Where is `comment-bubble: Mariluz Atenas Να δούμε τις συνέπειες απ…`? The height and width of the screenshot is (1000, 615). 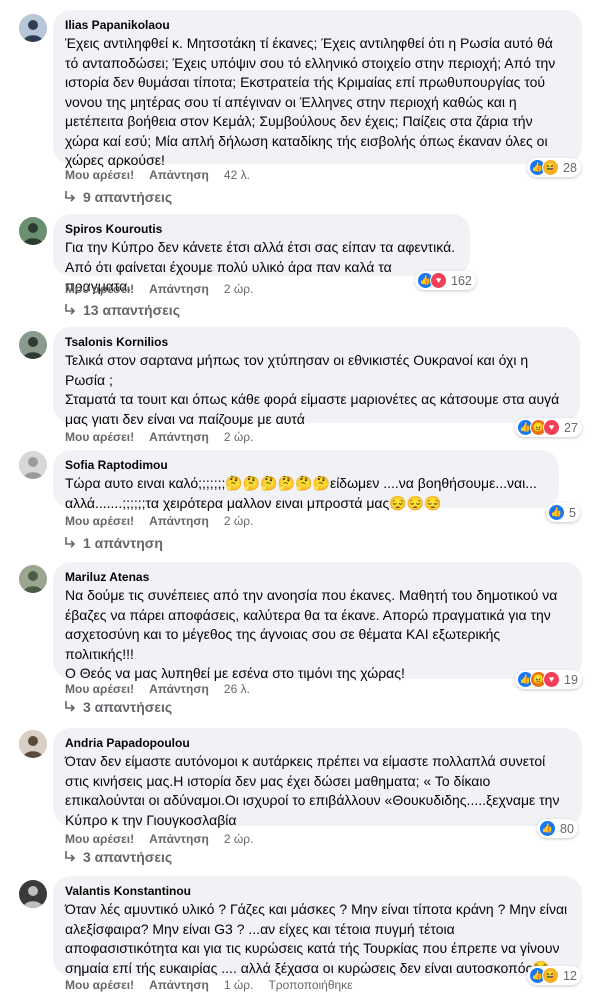
comment-bubble: Mariluz Atenas Να δούμε τις συνέπειες απ… is located at coordinates (317, 621).